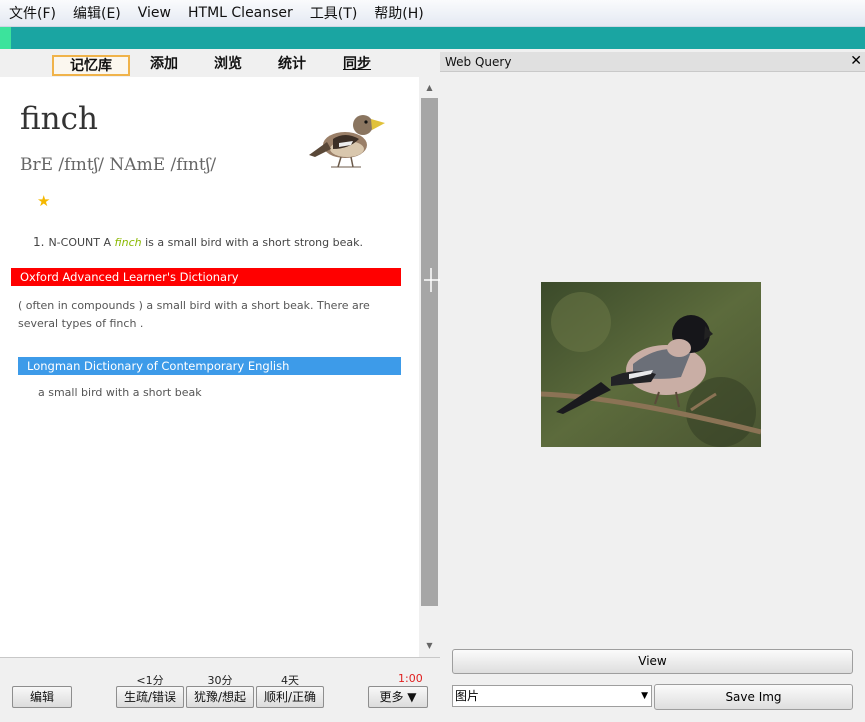 Image resolution: width=865 pixels, height=722 pixels. I want to click on menu-file: 文件(F), so click(32, 13).